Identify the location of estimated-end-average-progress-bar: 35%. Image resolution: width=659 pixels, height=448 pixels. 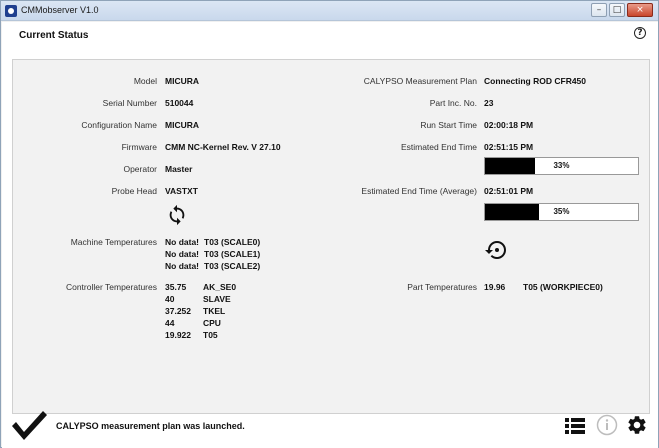
(561, 212).